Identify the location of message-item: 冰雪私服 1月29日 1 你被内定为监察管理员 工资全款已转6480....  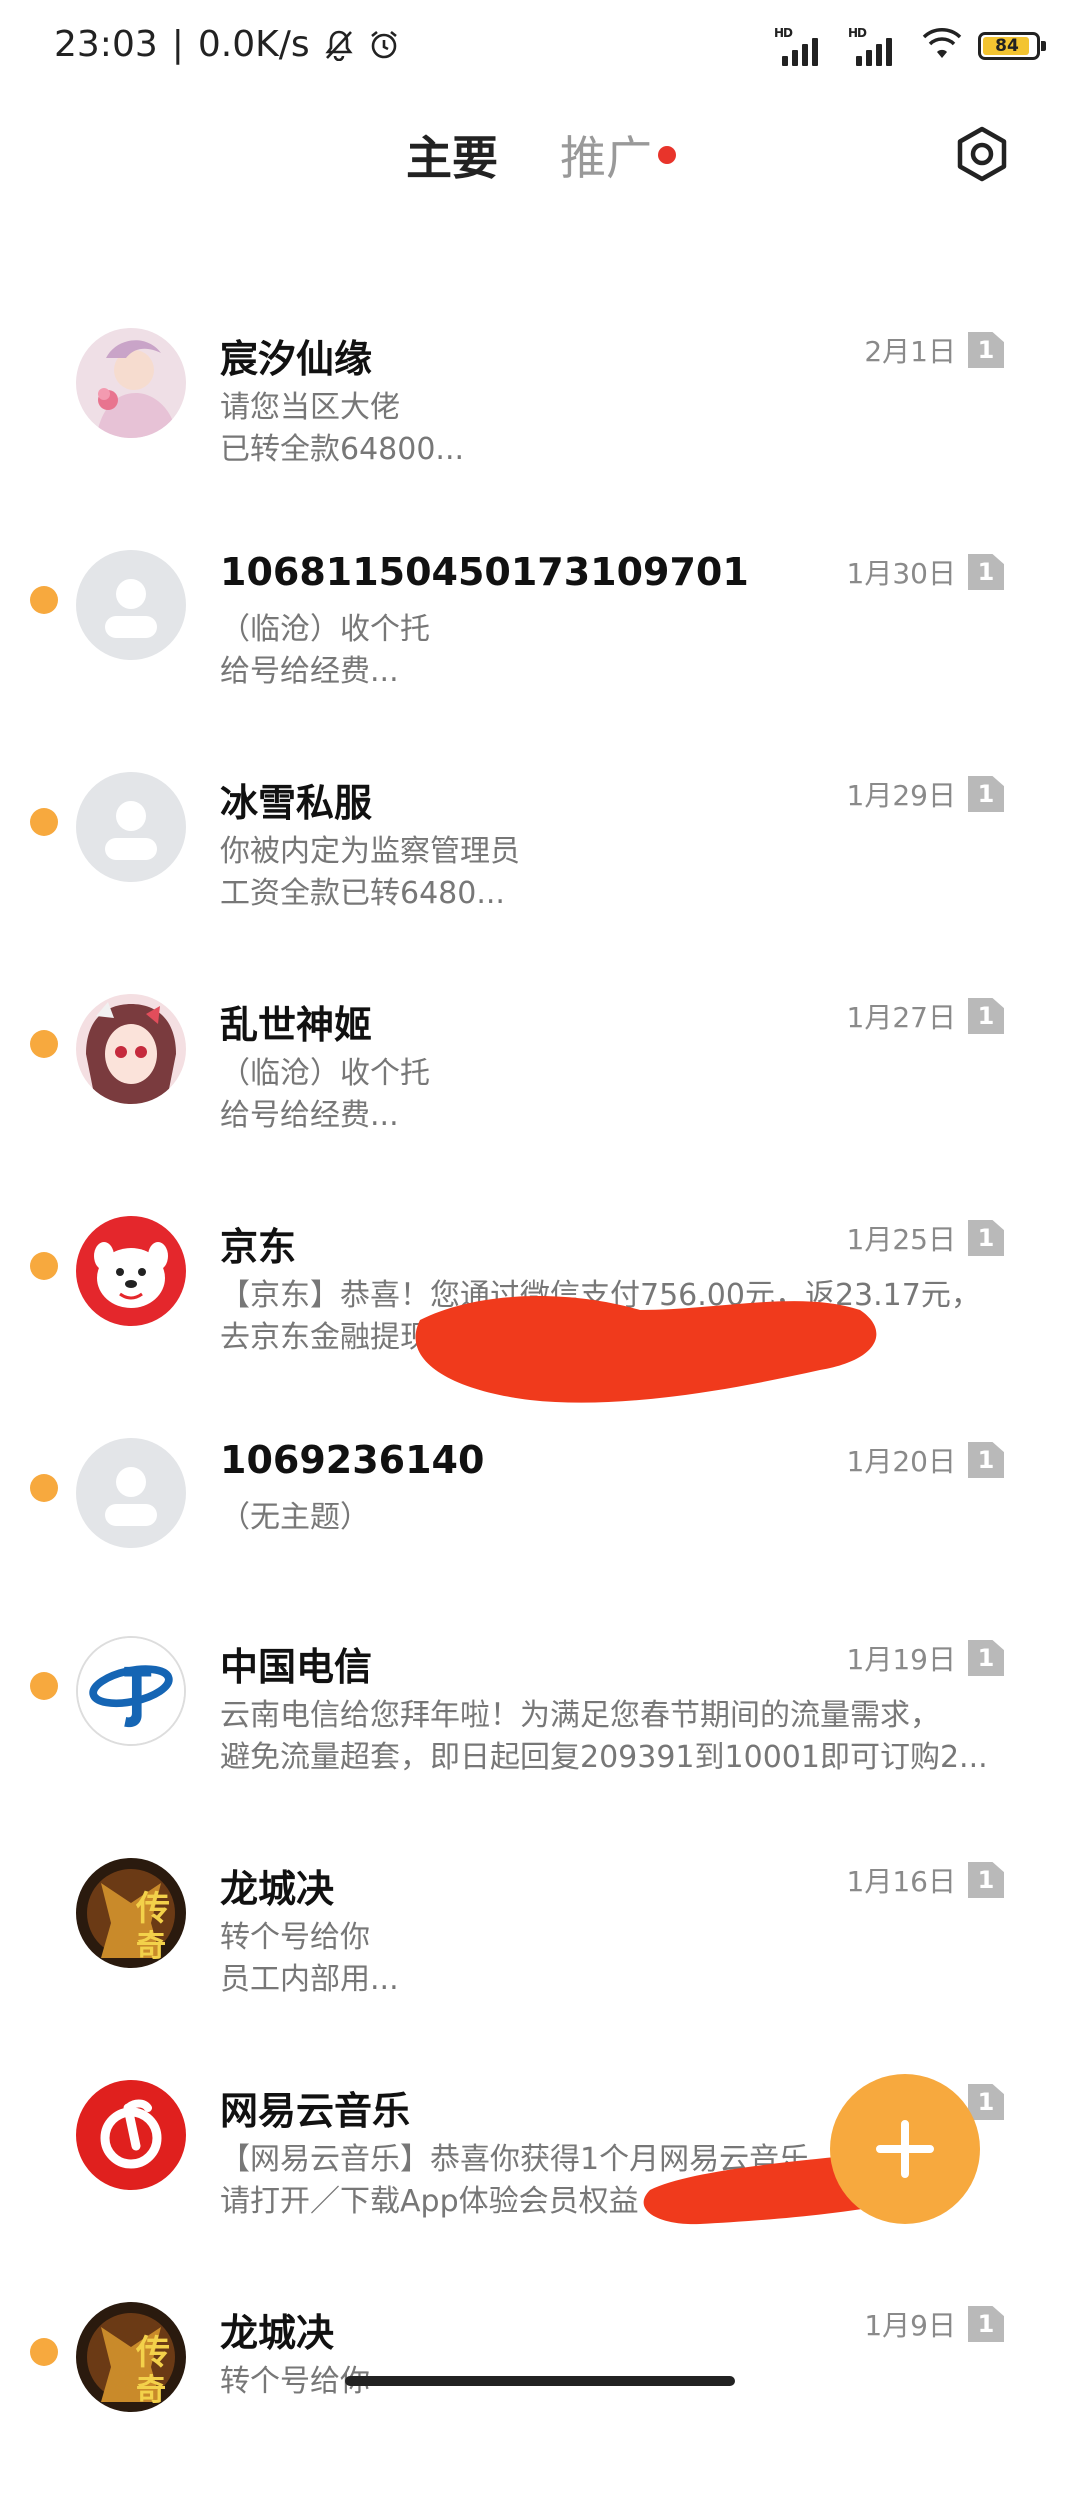
(540, 877).